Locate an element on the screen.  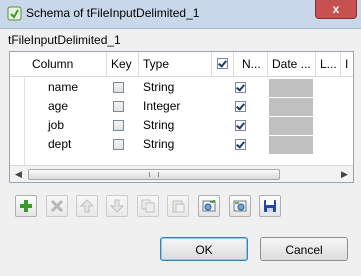
table-row: job String is located at coordinates (181, 125).